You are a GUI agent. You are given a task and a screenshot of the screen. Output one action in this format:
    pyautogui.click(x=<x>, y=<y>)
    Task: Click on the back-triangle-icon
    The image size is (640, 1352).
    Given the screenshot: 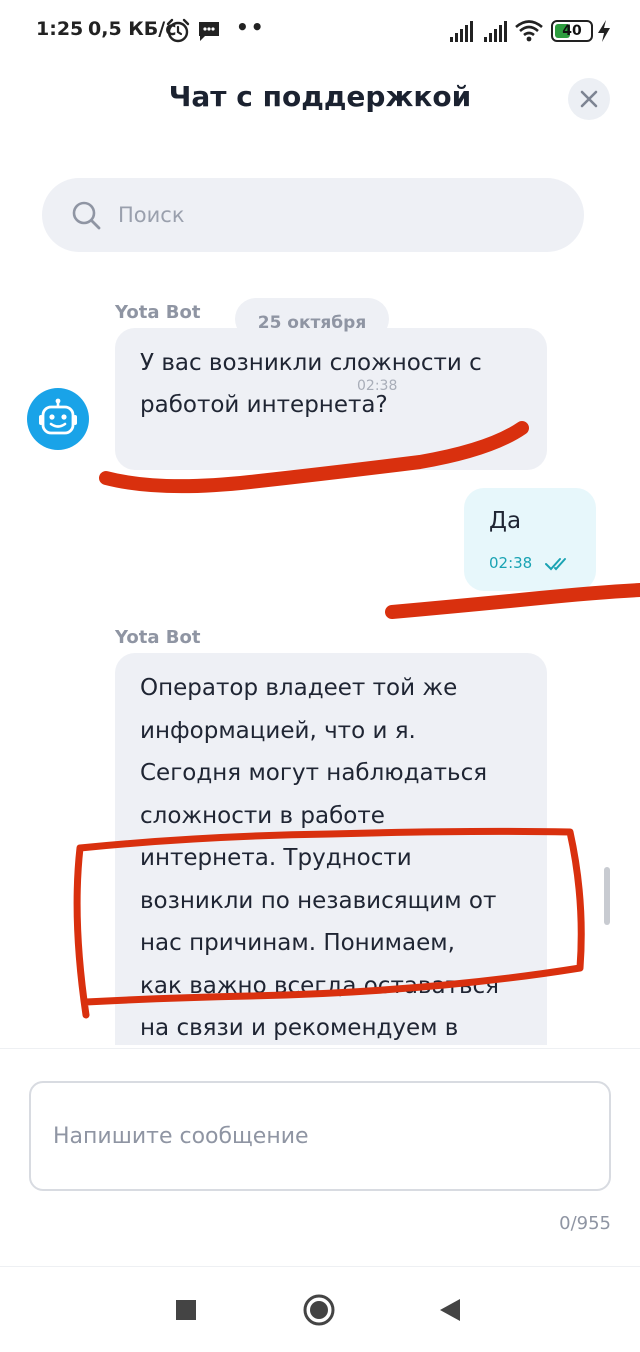 What is the action you would take?
    pyautogui.click(x=450, y=1310)
    